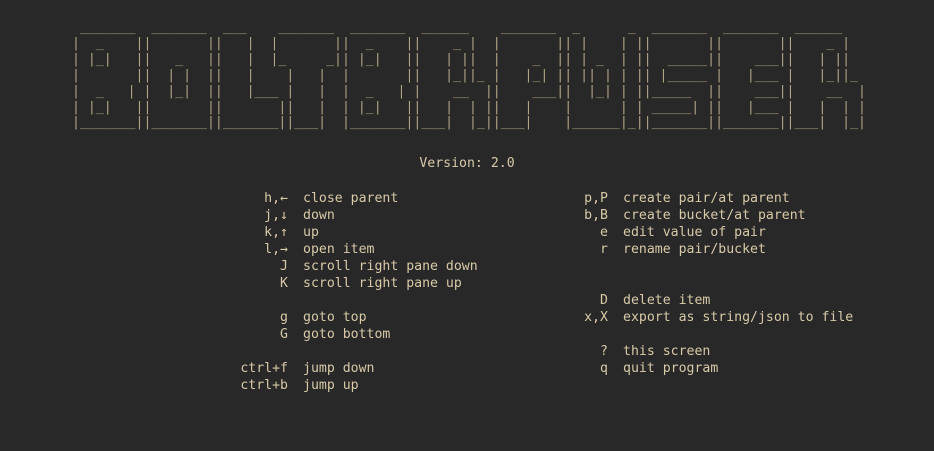 This screenshot has height=451, width=934. I want to click on key-combo: ctrl+b, so click(264, 385).